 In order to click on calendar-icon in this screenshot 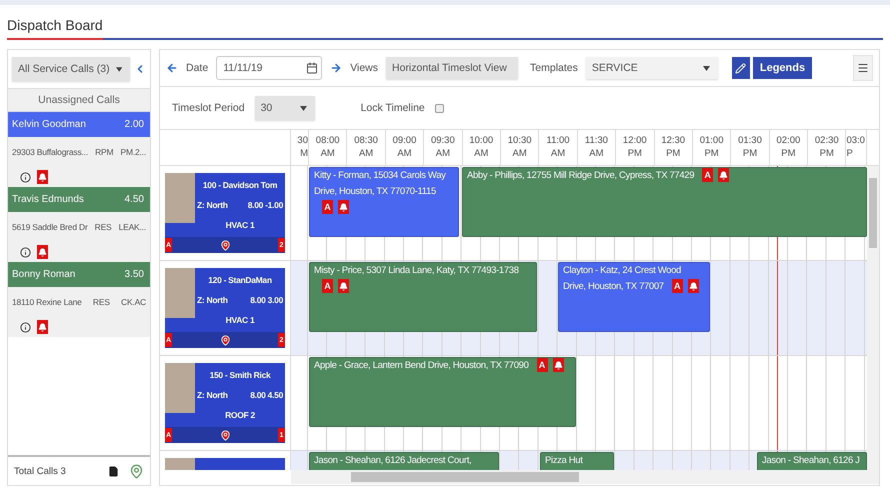, I will do `click(312, 68)`.